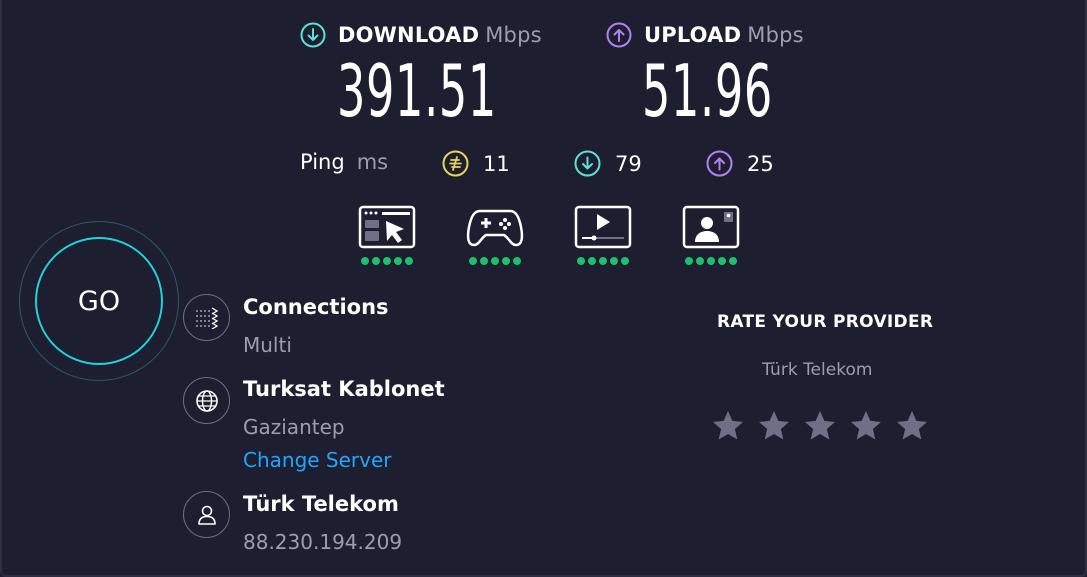 This screenshot has width=1087, height=577. What do you see at coordinates (409, 35) in the screenshot?
I see `download-label: DOWNLOAD` at bounding box center [409, 35].